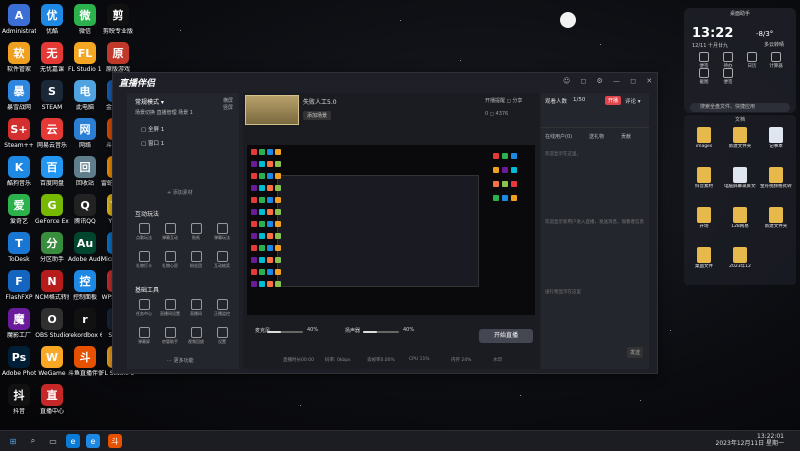  I want to click on live-companion-taskbar-icon: 斗, so click(115, 441).